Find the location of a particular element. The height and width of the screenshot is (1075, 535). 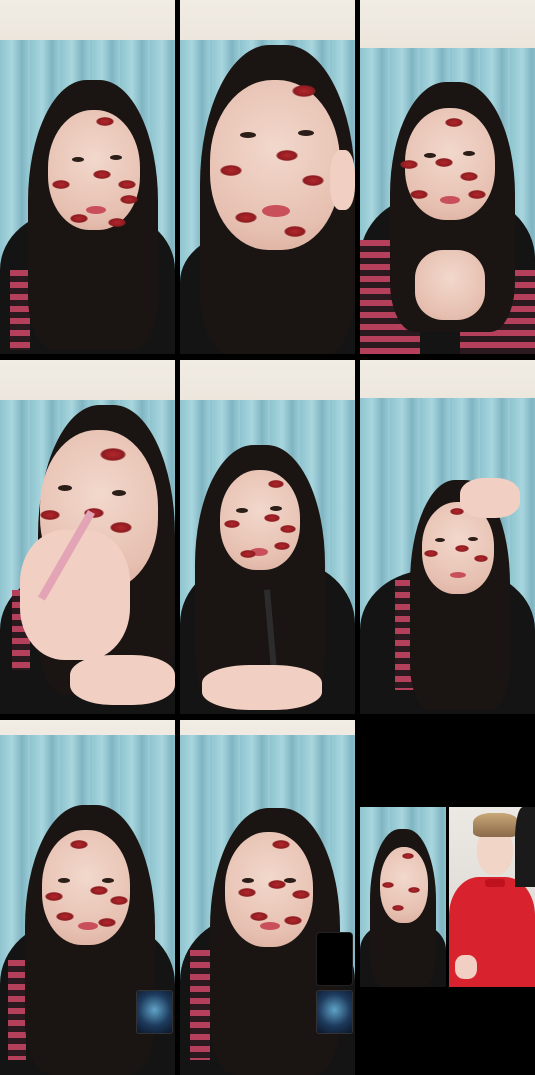

man-hair is located at coordinates (496, 825).